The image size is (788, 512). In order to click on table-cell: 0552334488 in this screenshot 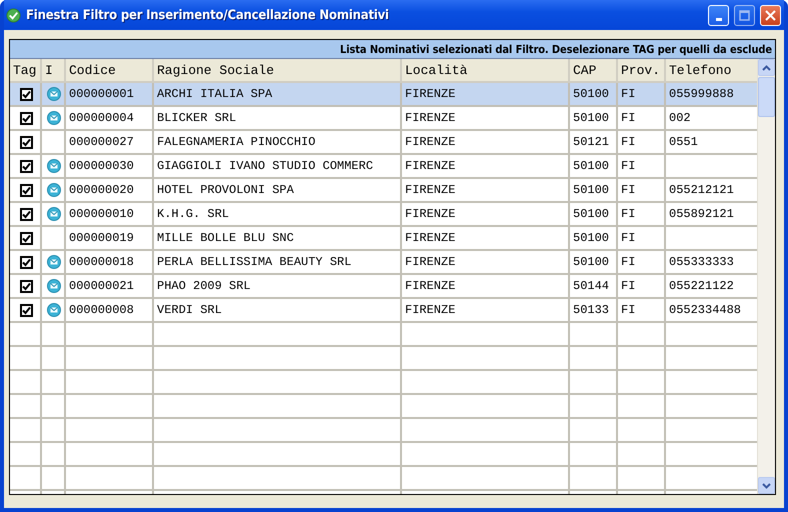, I will do `click(705, 310)`.